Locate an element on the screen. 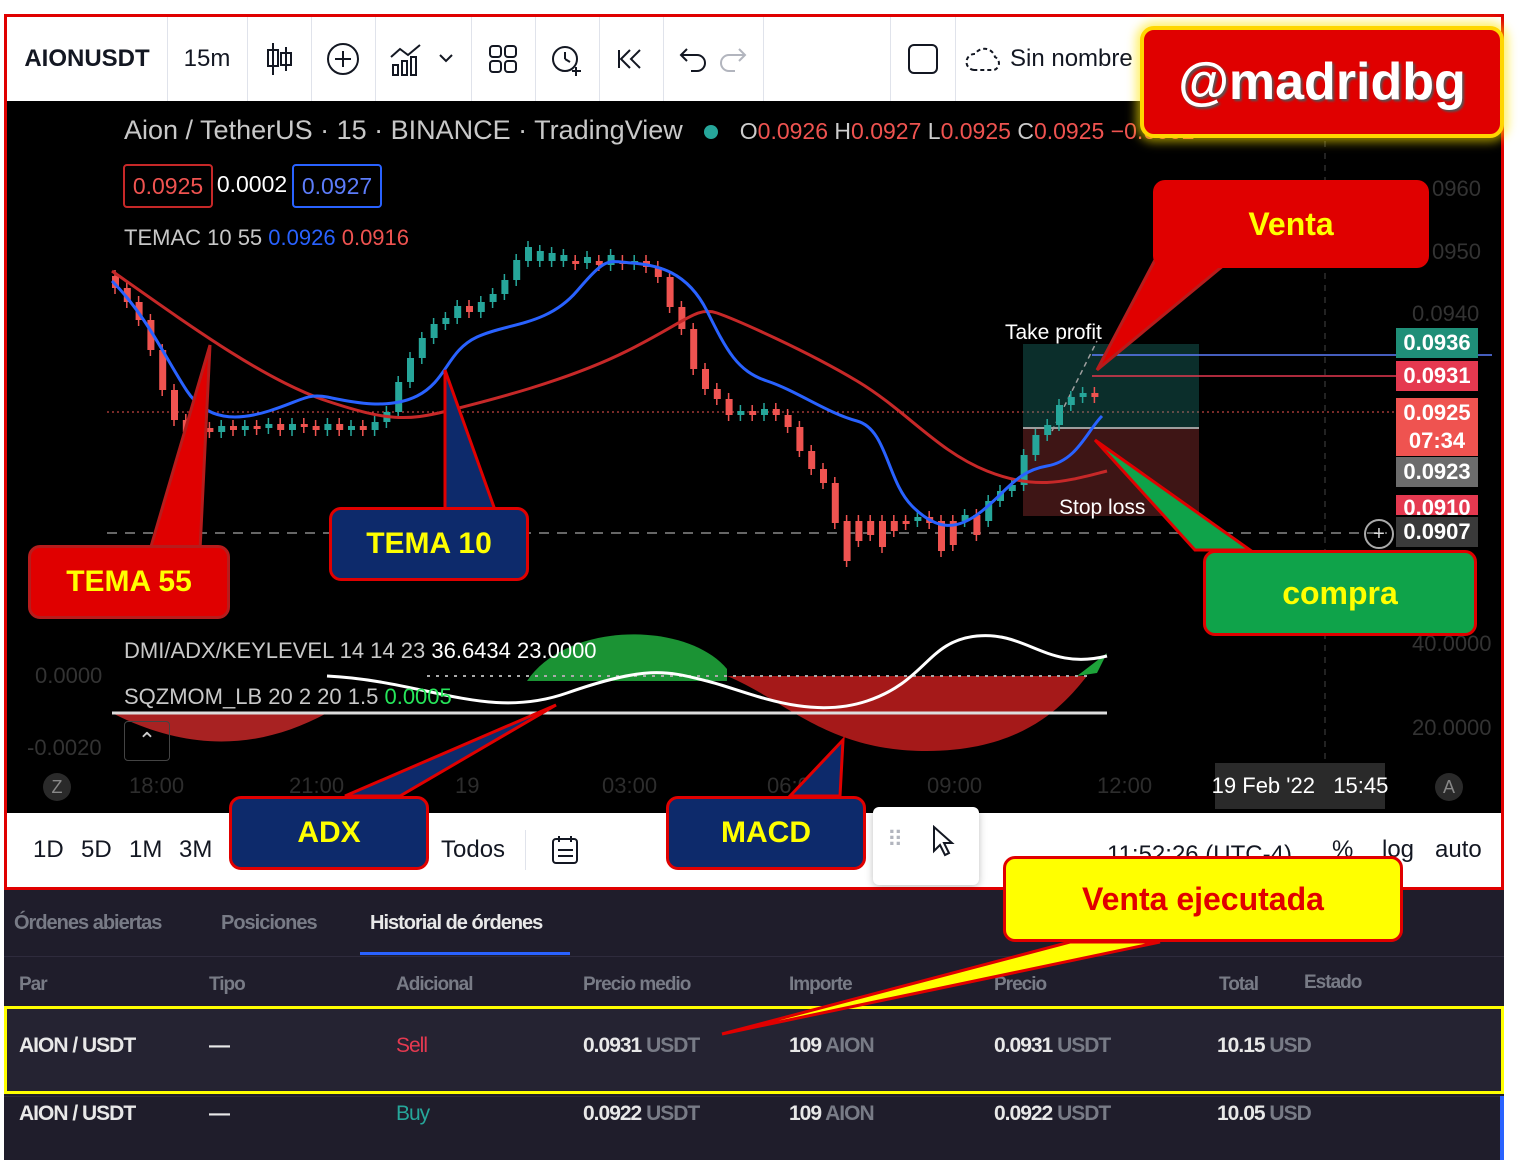  add-alert-plus-icon: + is located at coordinates (1379, 534).